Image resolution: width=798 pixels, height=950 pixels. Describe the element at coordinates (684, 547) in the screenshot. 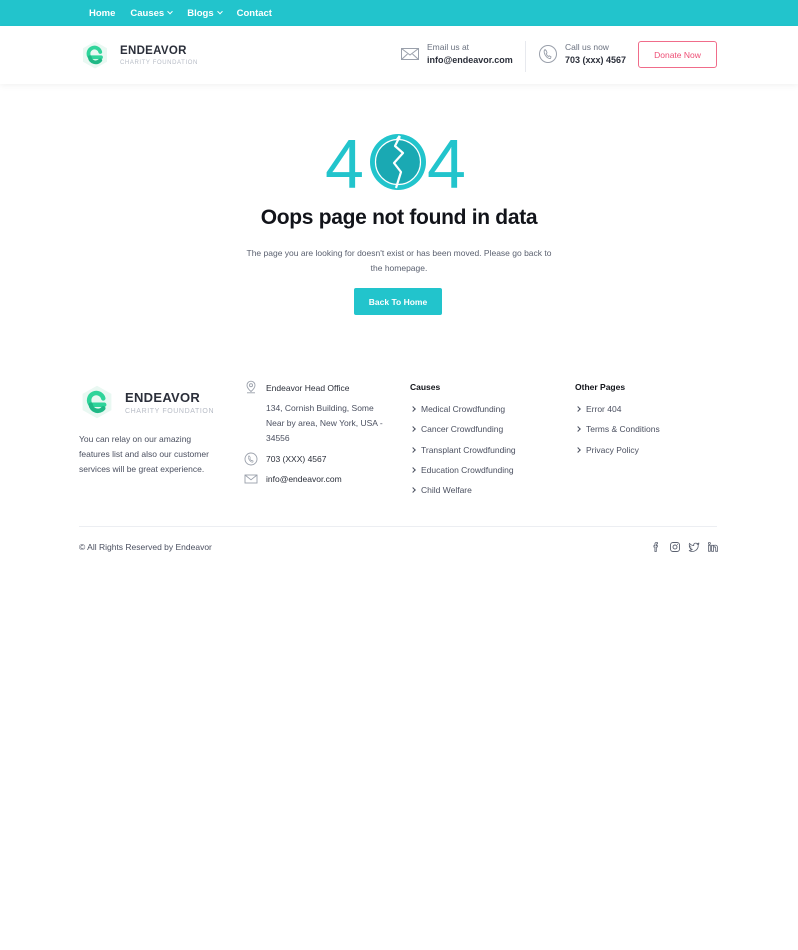

I see `social-links` at that location.